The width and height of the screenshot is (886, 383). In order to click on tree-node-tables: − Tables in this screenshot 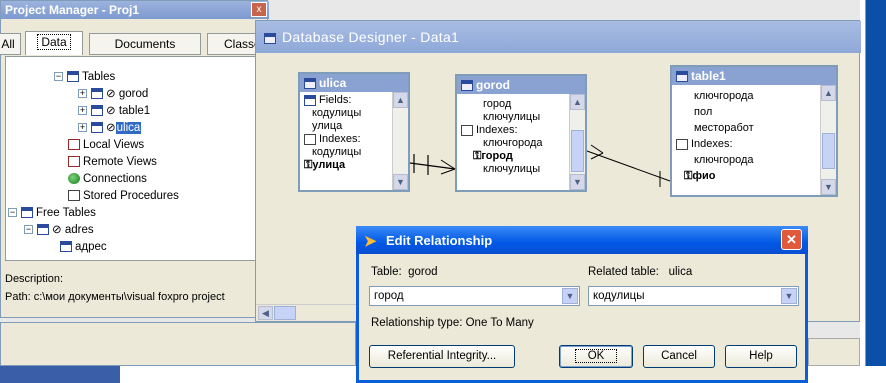, I will do `click(84, 77)`.